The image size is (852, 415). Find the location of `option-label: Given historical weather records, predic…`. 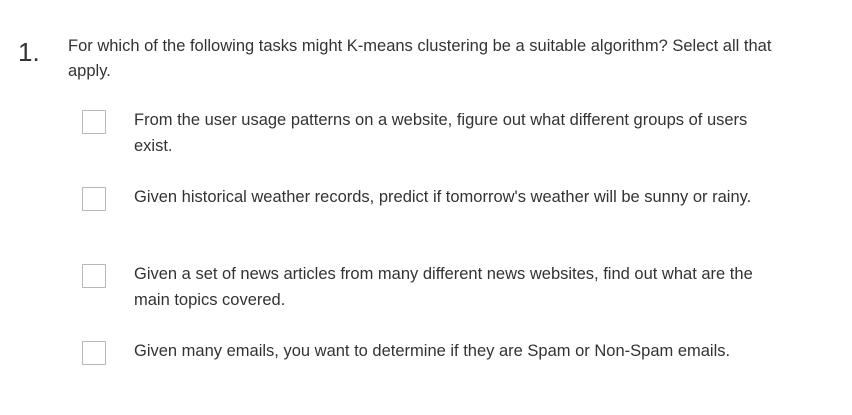

option-label: Given historical weather records, predic… is located at coordinates (459, 197).